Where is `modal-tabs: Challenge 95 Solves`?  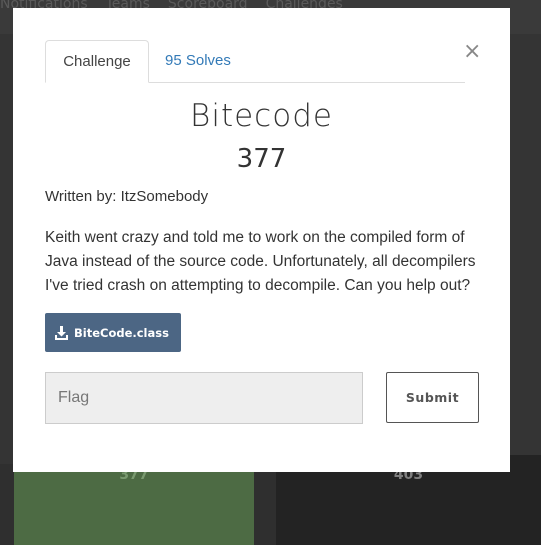
modal-tabs: Challenge 95 Solves is located at coordinates (255, 61).